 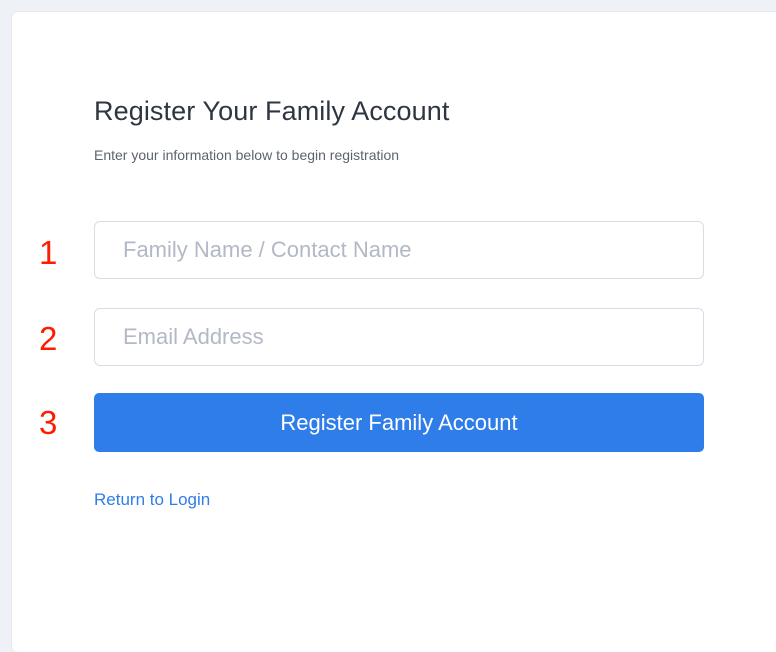 I want to click on page-title: Register Your Family Account, so click(x=272, y=111).